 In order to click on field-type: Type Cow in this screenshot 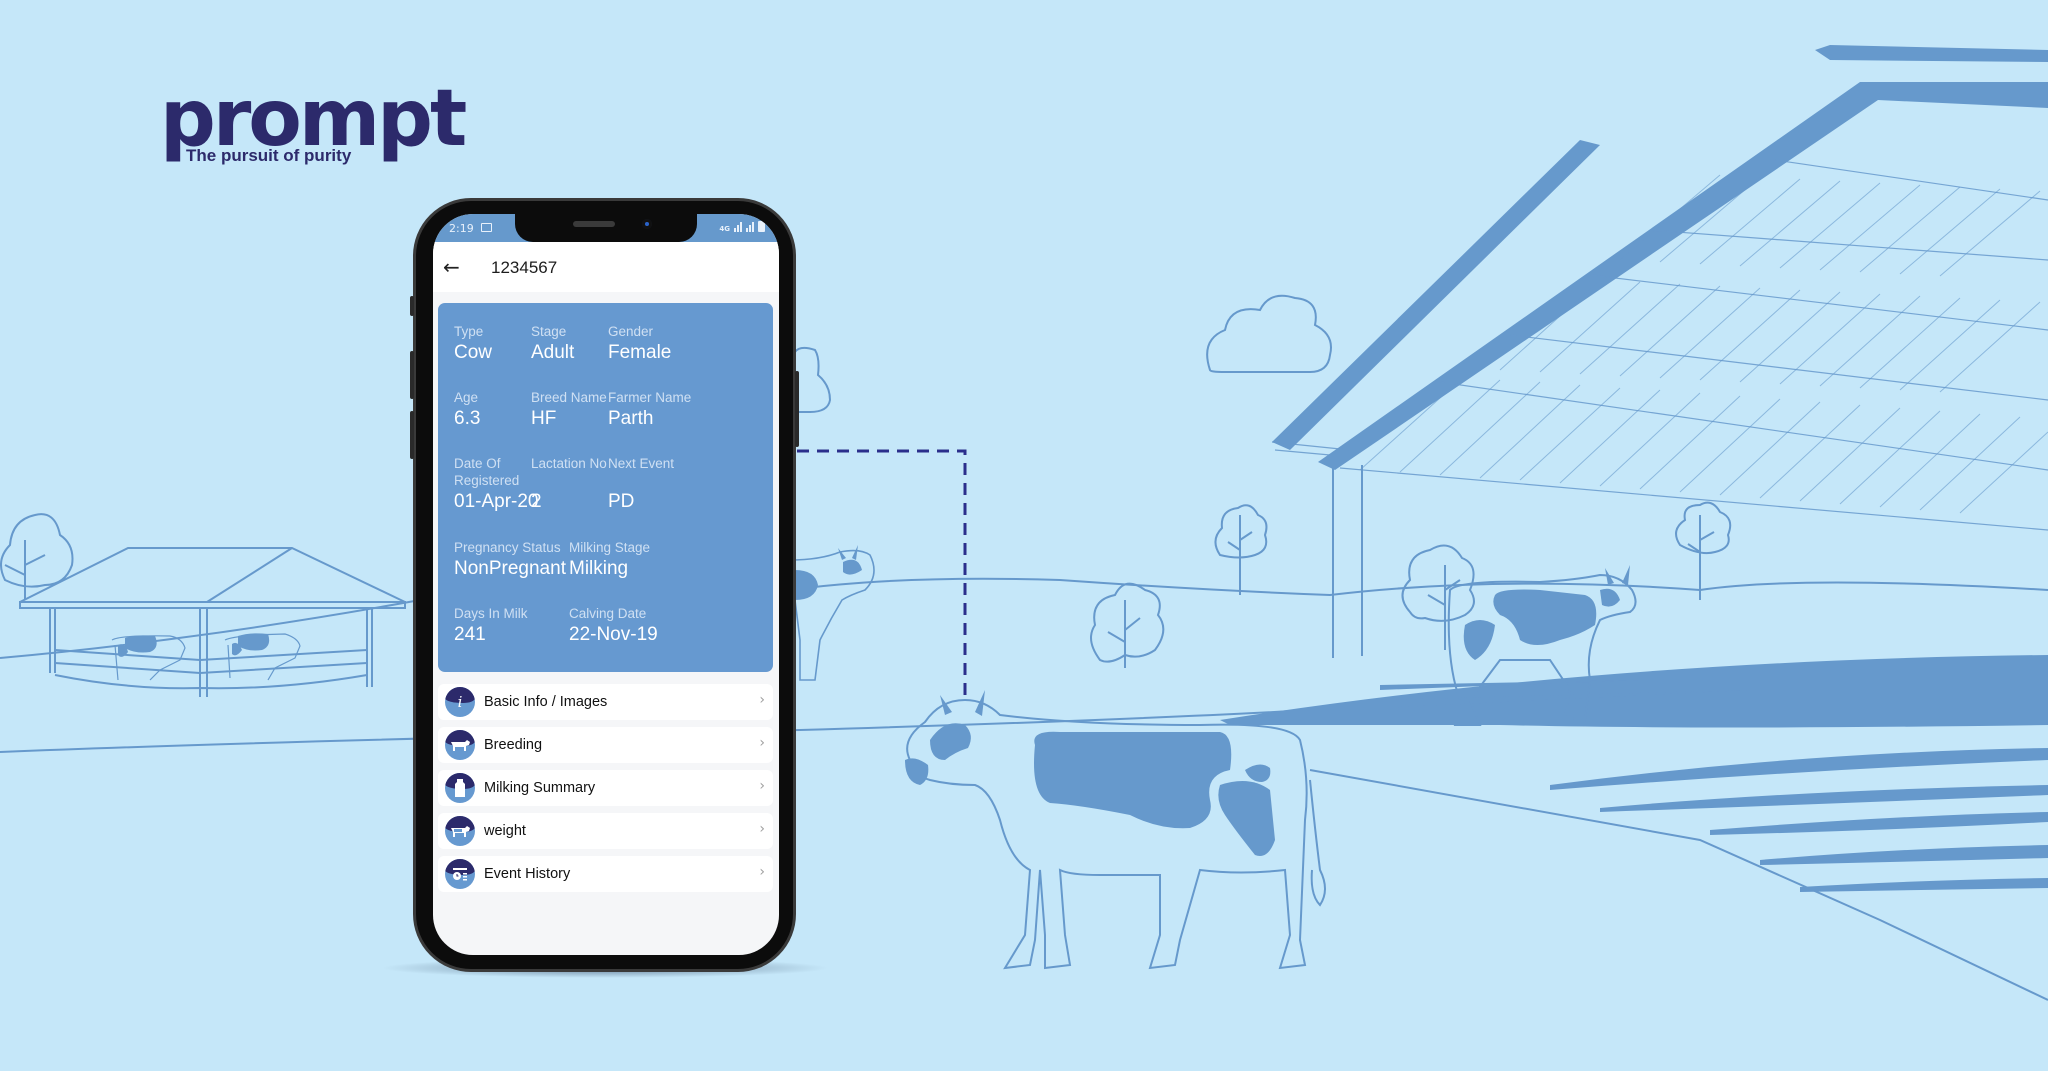, I will do `click(473, 343)`.